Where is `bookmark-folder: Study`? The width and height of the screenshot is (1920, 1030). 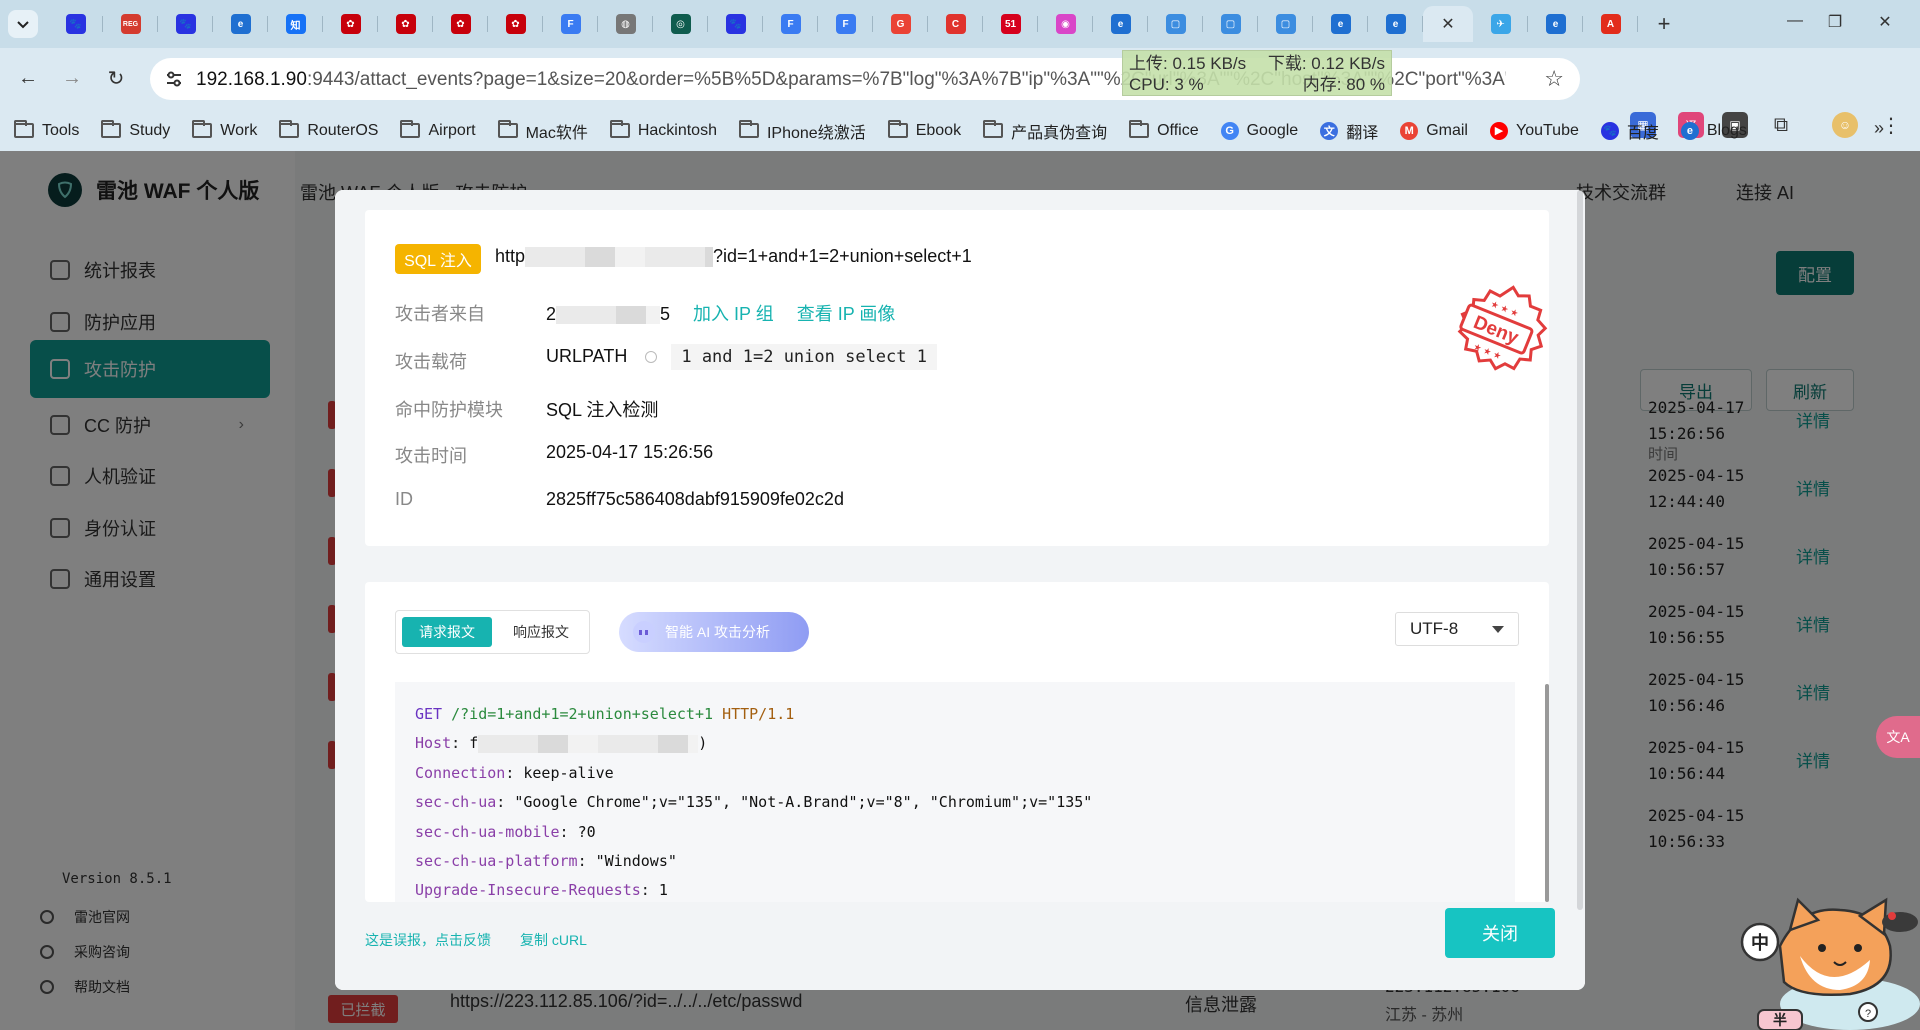 bookmark-folder: Study is located at coordinates (135, 130).